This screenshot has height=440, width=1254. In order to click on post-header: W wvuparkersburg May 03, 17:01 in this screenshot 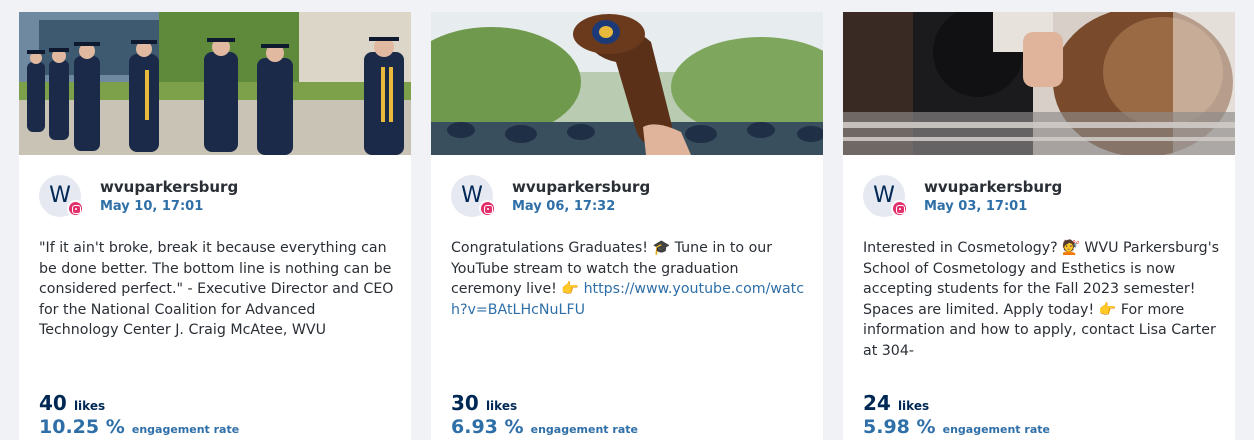, I will do `click(1043, 196)`.